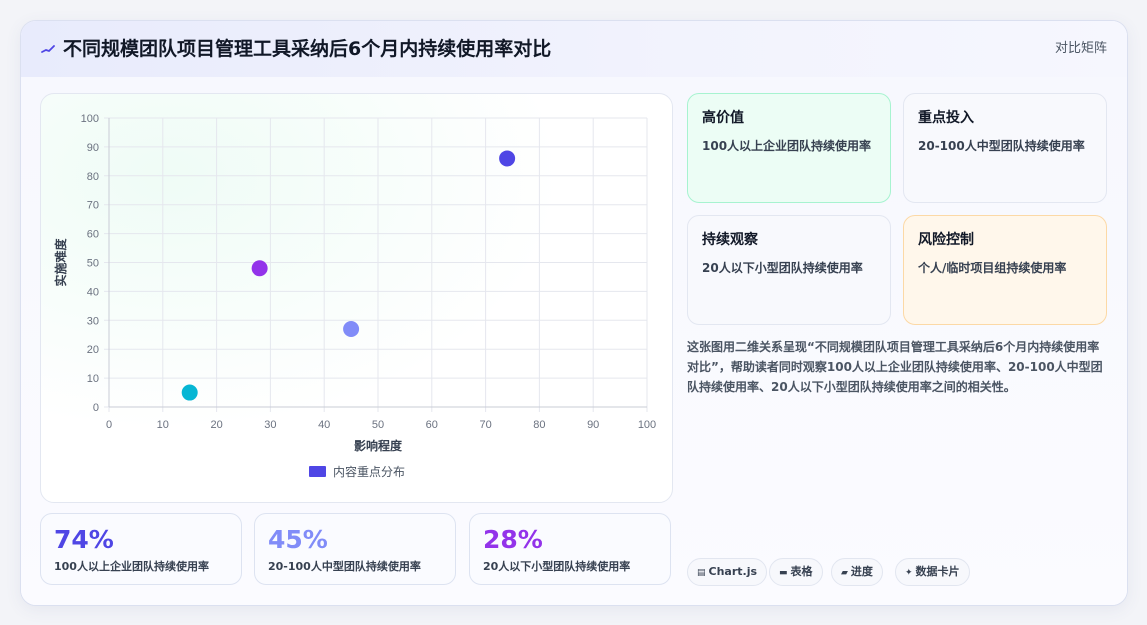  I want to click on x-tick-label: 20, so click(216, 425).